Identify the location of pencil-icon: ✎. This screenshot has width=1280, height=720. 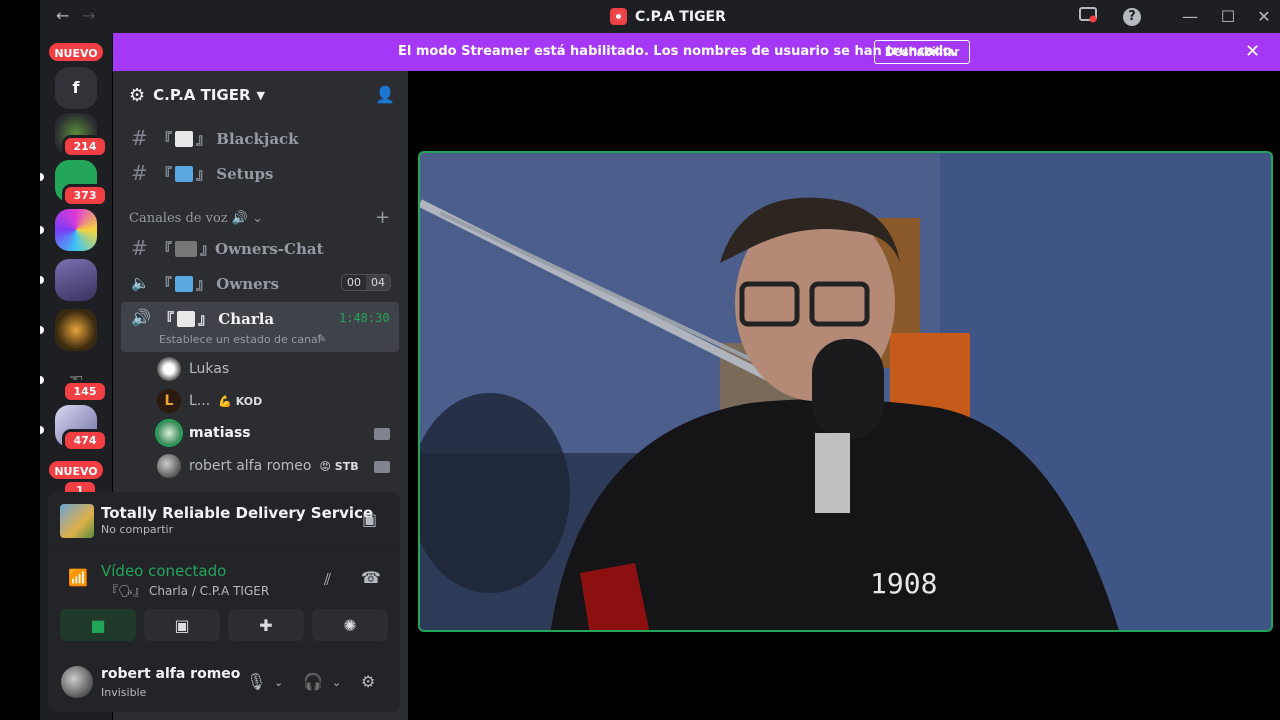
(321, 338).